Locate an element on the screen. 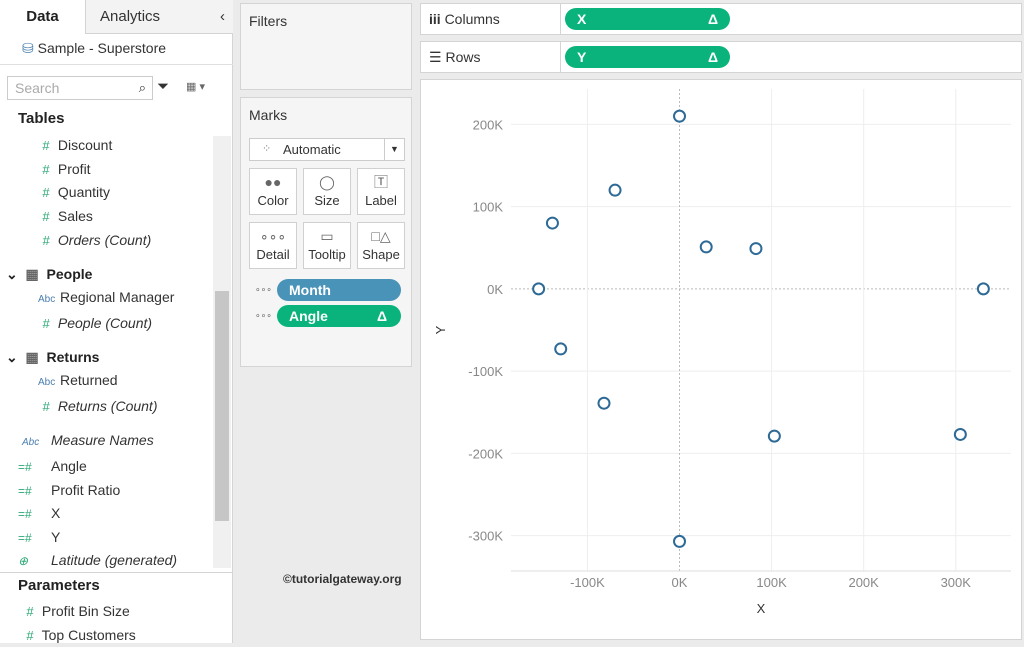  pill-x: XΔ is located at coordinates (647, 19).